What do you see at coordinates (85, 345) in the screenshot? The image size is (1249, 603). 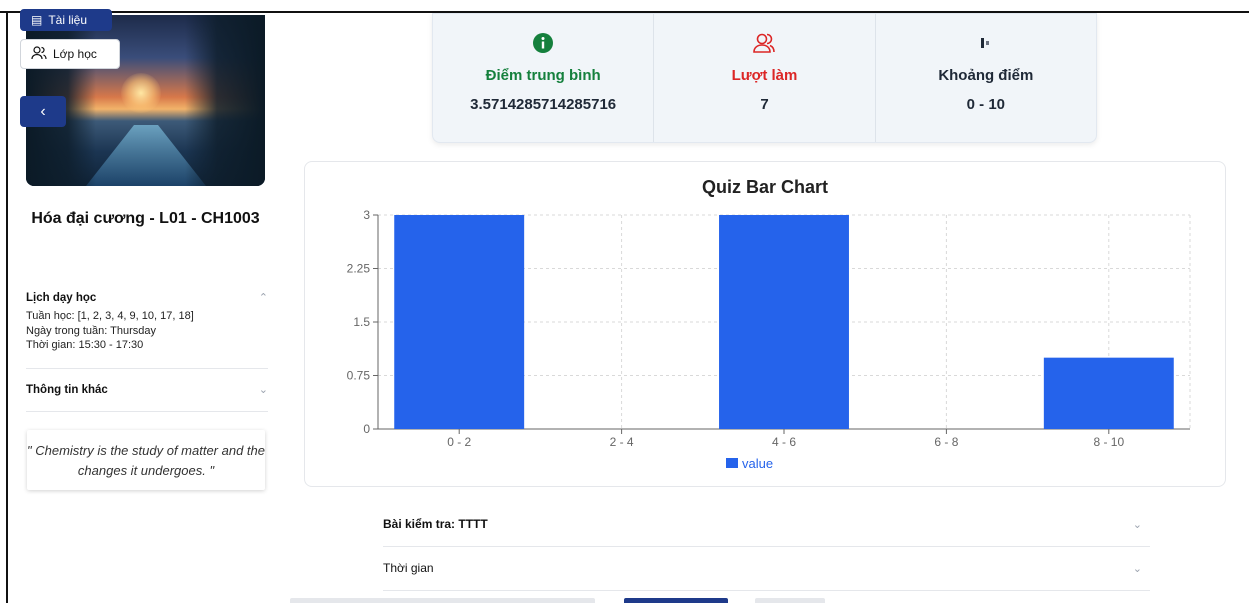 I see `schedule-time: Thời gian: 15:30 - 17:30` at bounding box center [85, 345].